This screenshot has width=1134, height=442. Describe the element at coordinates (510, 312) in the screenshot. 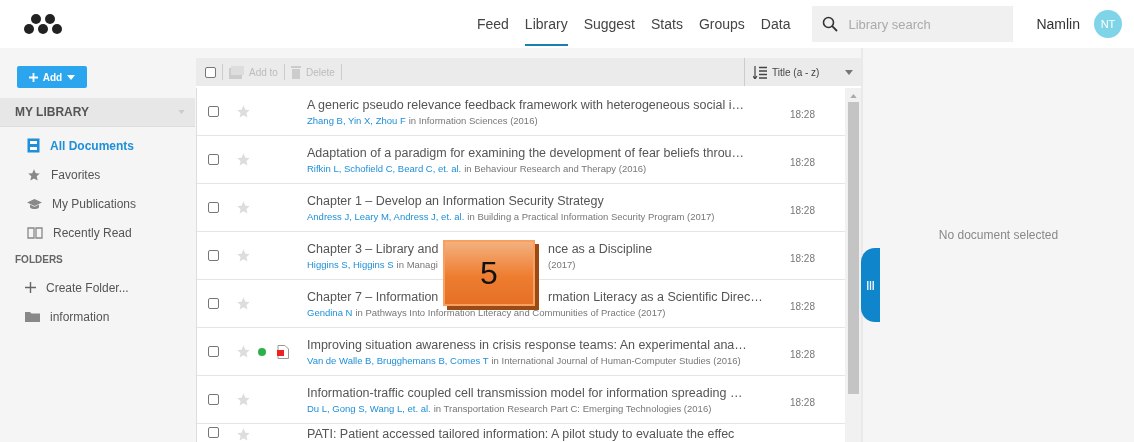

I see `document-venue: in Pathways Into Information Literacy and Communities of Practice (2017)` at that location.